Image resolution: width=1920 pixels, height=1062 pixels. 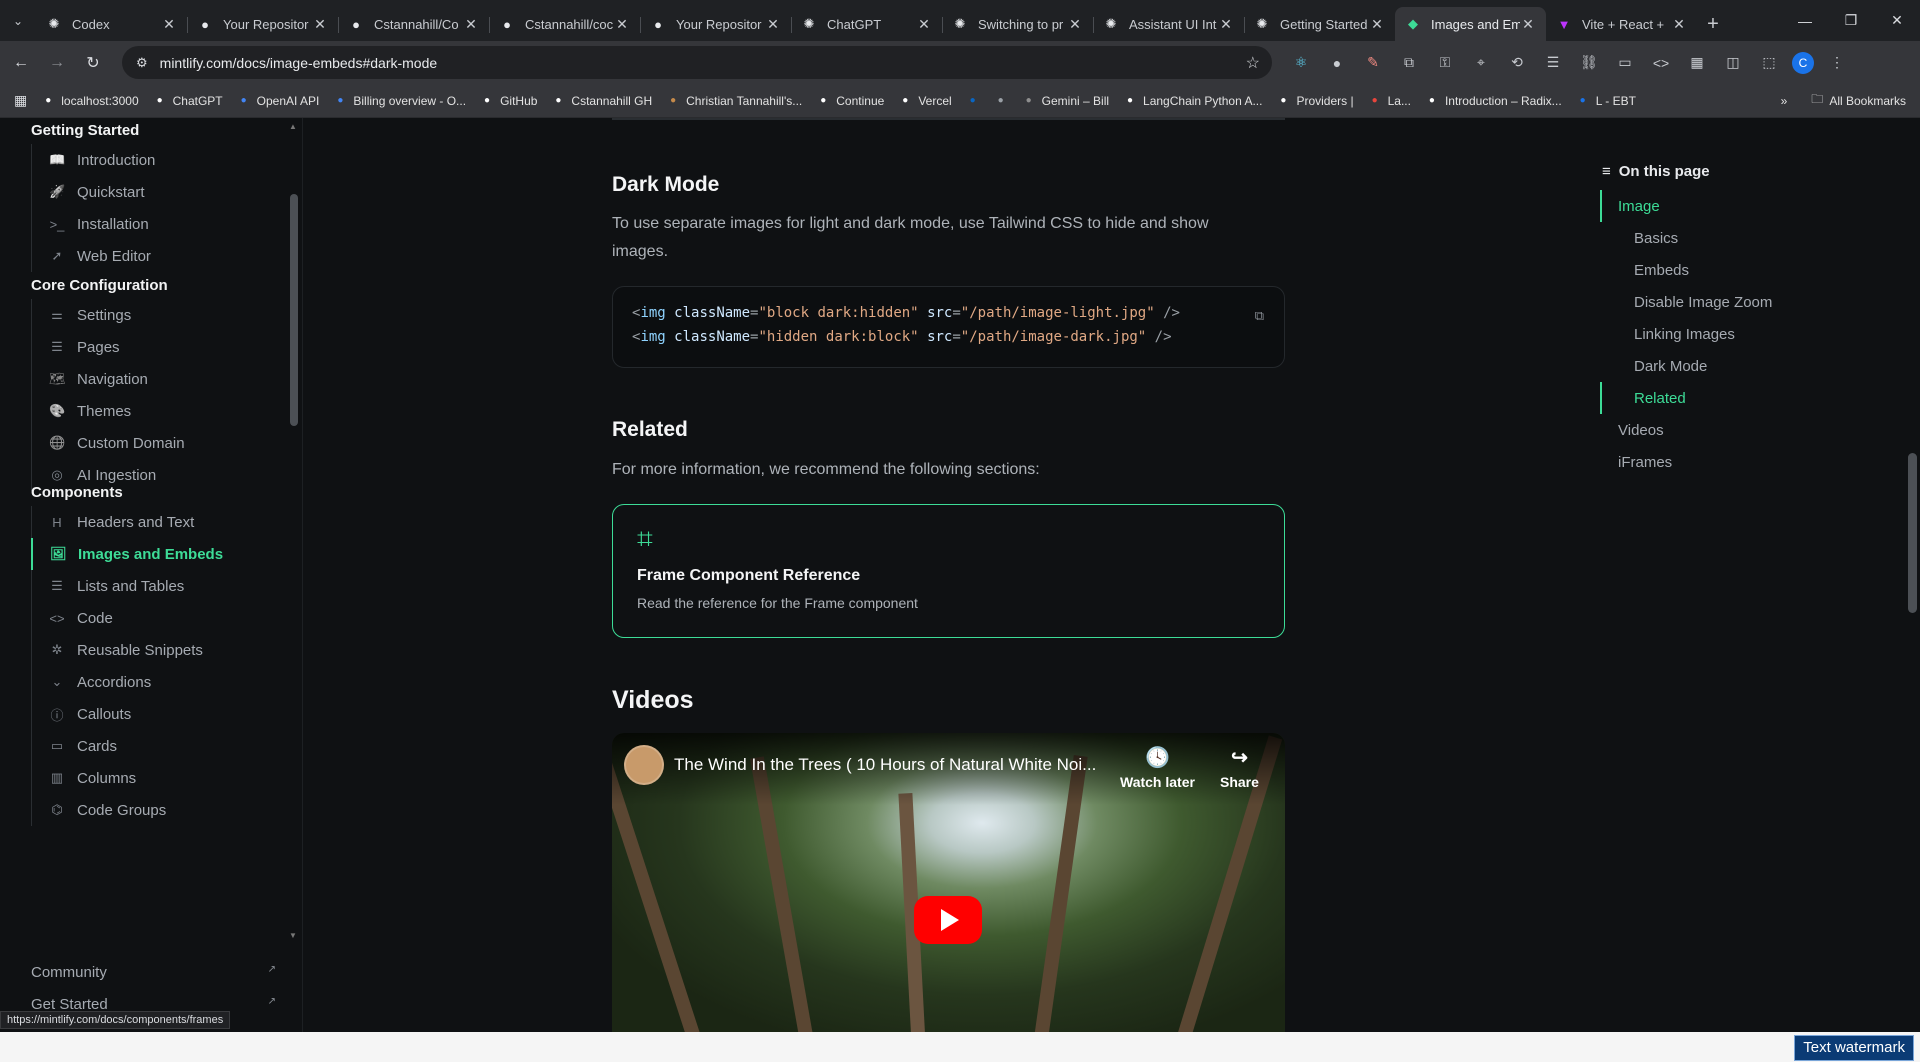 What do you see at coordinates (156, 618) in the screenshot?
I see `sidebar-item-code: <> Code` at bounding box center [156, 618].